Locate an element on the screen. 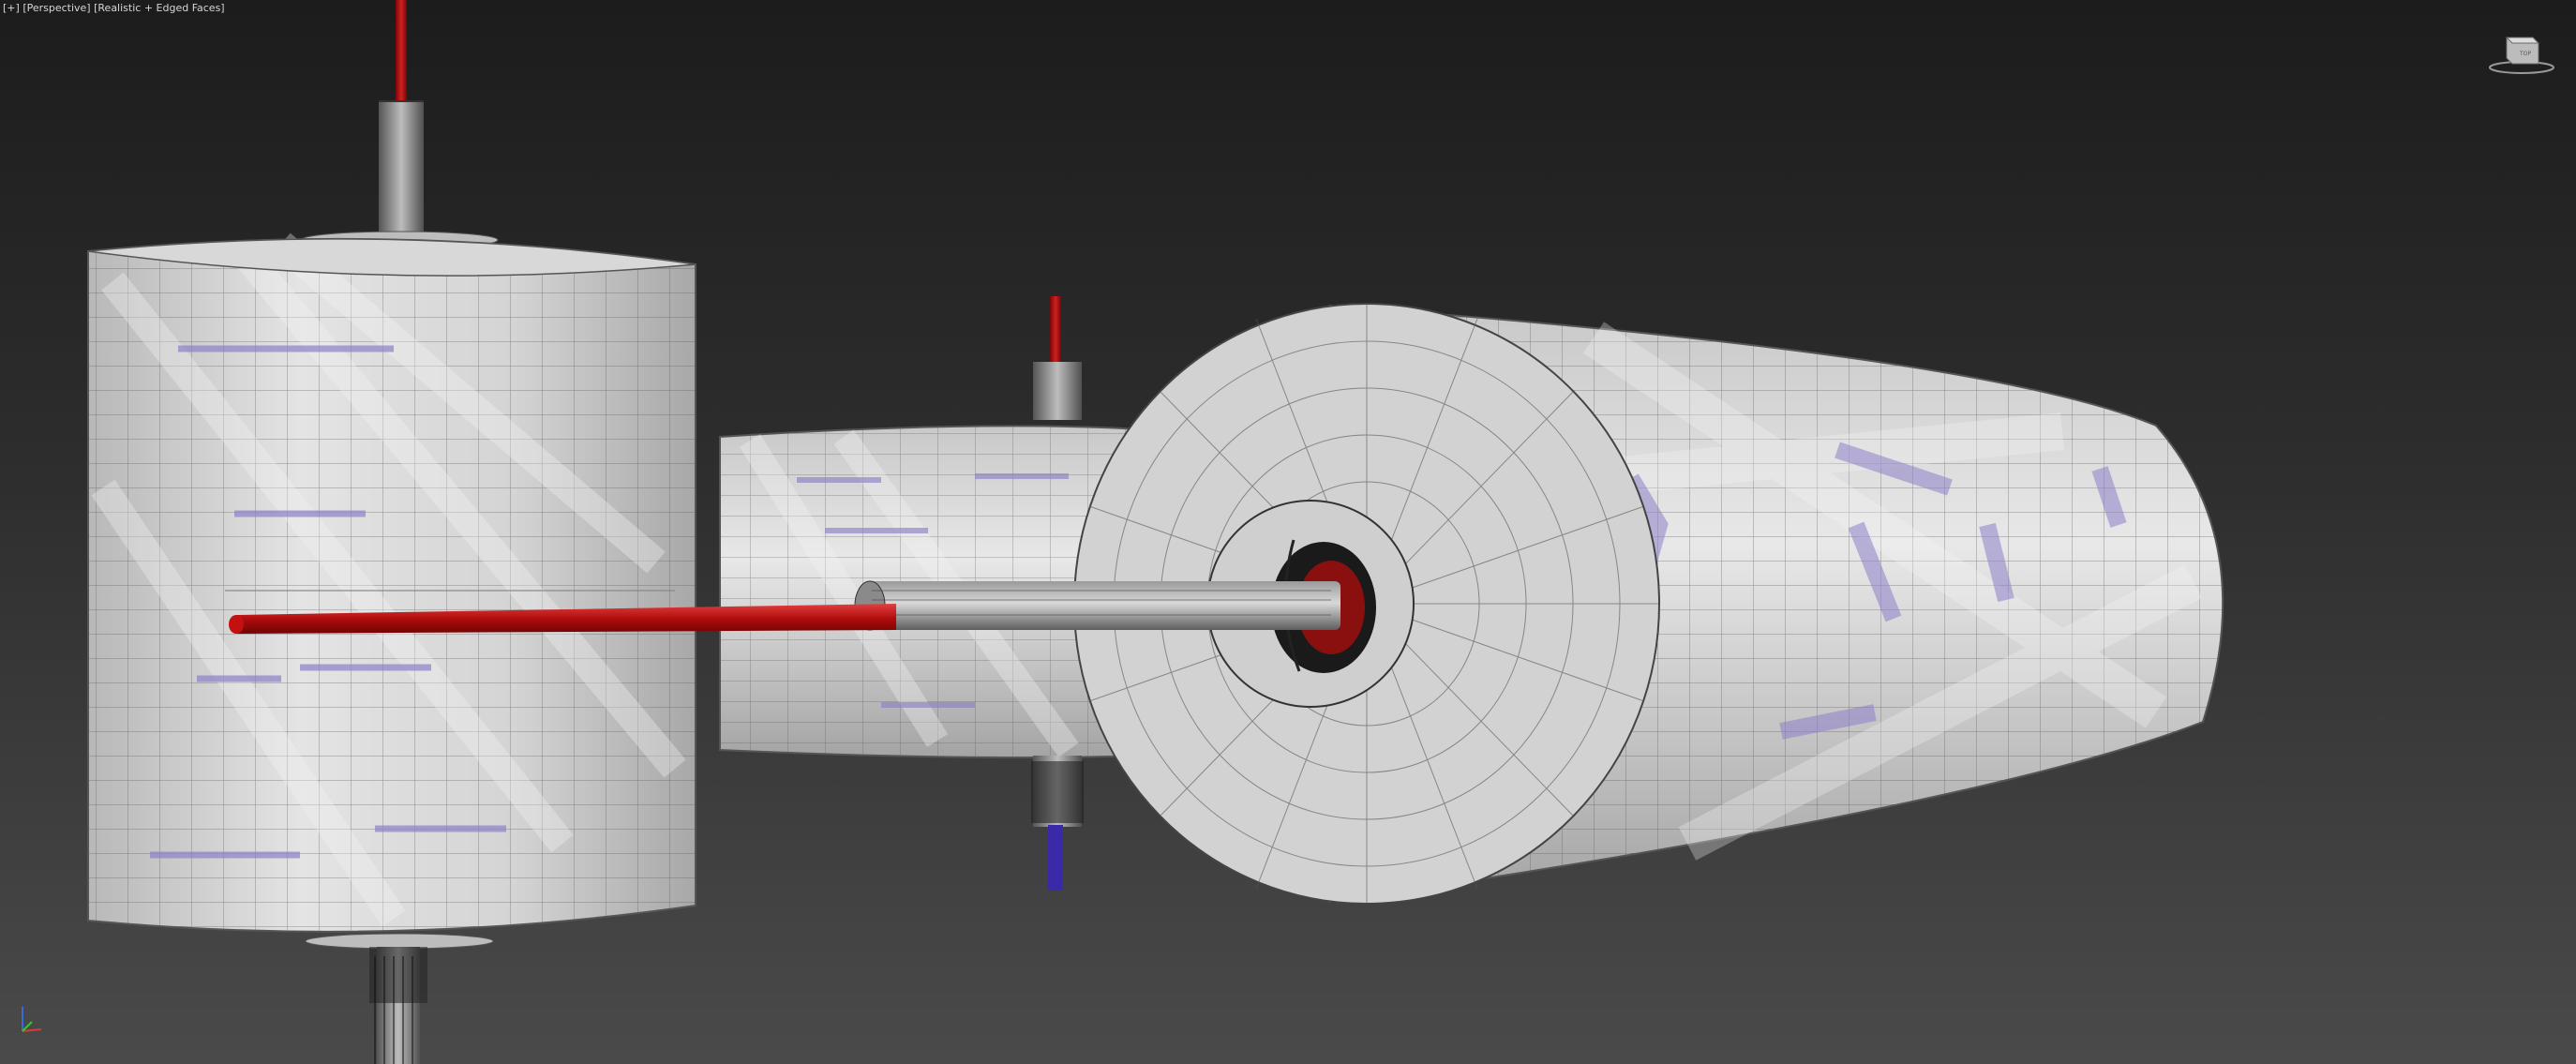 The image size is (2576, 1064). viewcube-icon: TOP is located at coordinates (2522, 54).